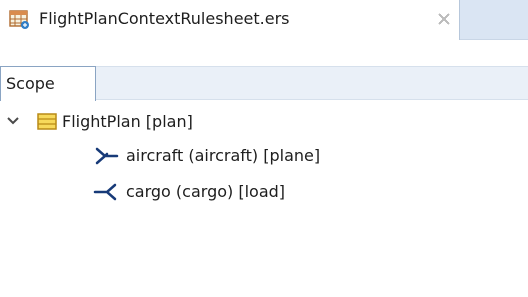 This screenshot has width=528, height=297. I want to click on chevron-down-icon, so click(13, 121).